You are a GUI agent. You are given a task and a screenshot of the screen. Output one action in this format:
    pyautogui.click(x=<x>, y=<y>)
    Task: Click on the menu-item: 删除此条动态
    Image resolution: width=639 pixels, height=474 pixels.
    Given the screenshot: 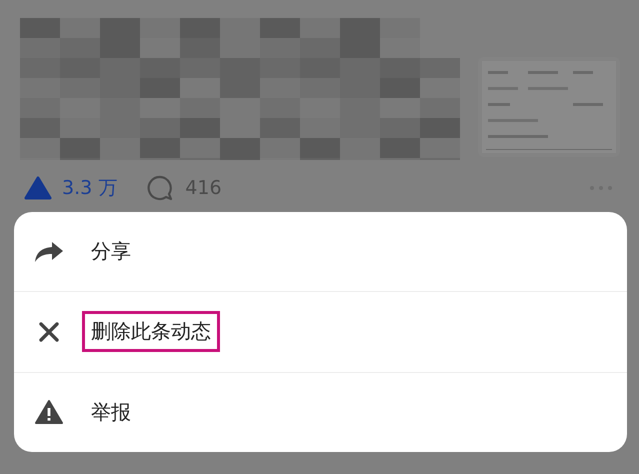 What is the action you would take?
    pyautogui.click(x=151, y=331)
    